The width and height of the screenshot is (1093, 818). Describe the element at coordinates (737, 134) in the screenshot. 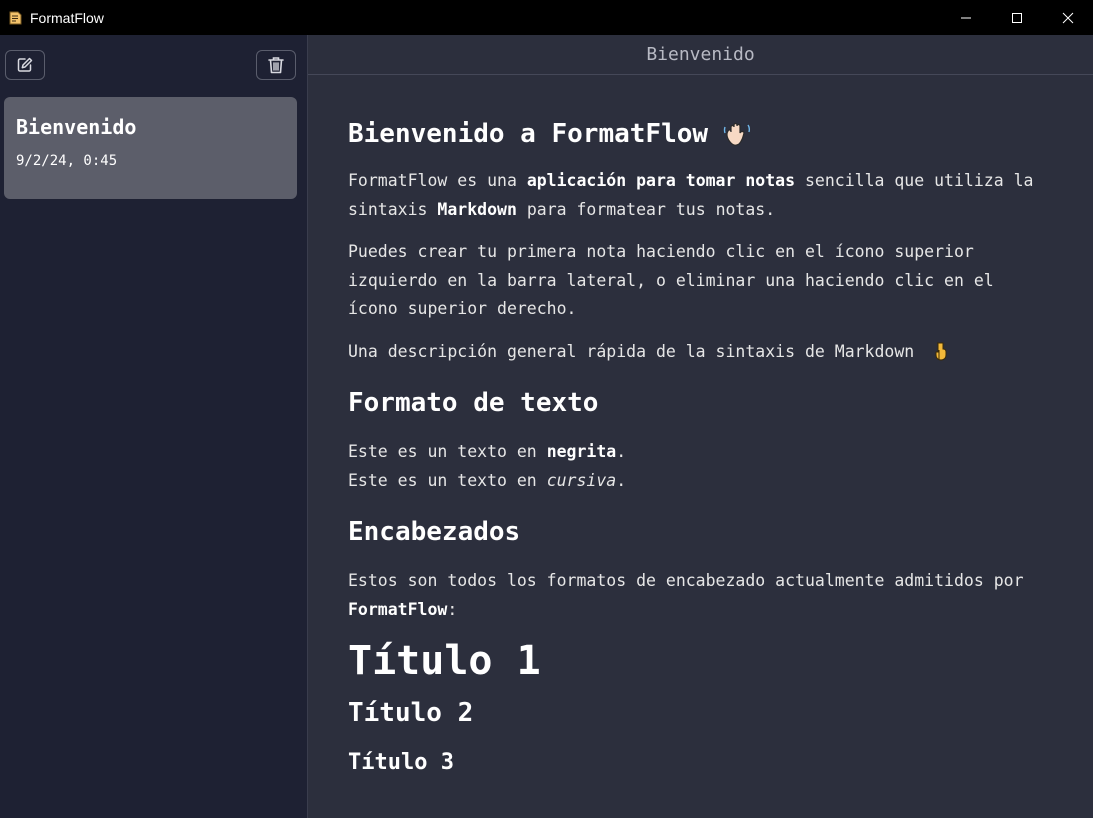

I see `waving-hand-icon` at that location.